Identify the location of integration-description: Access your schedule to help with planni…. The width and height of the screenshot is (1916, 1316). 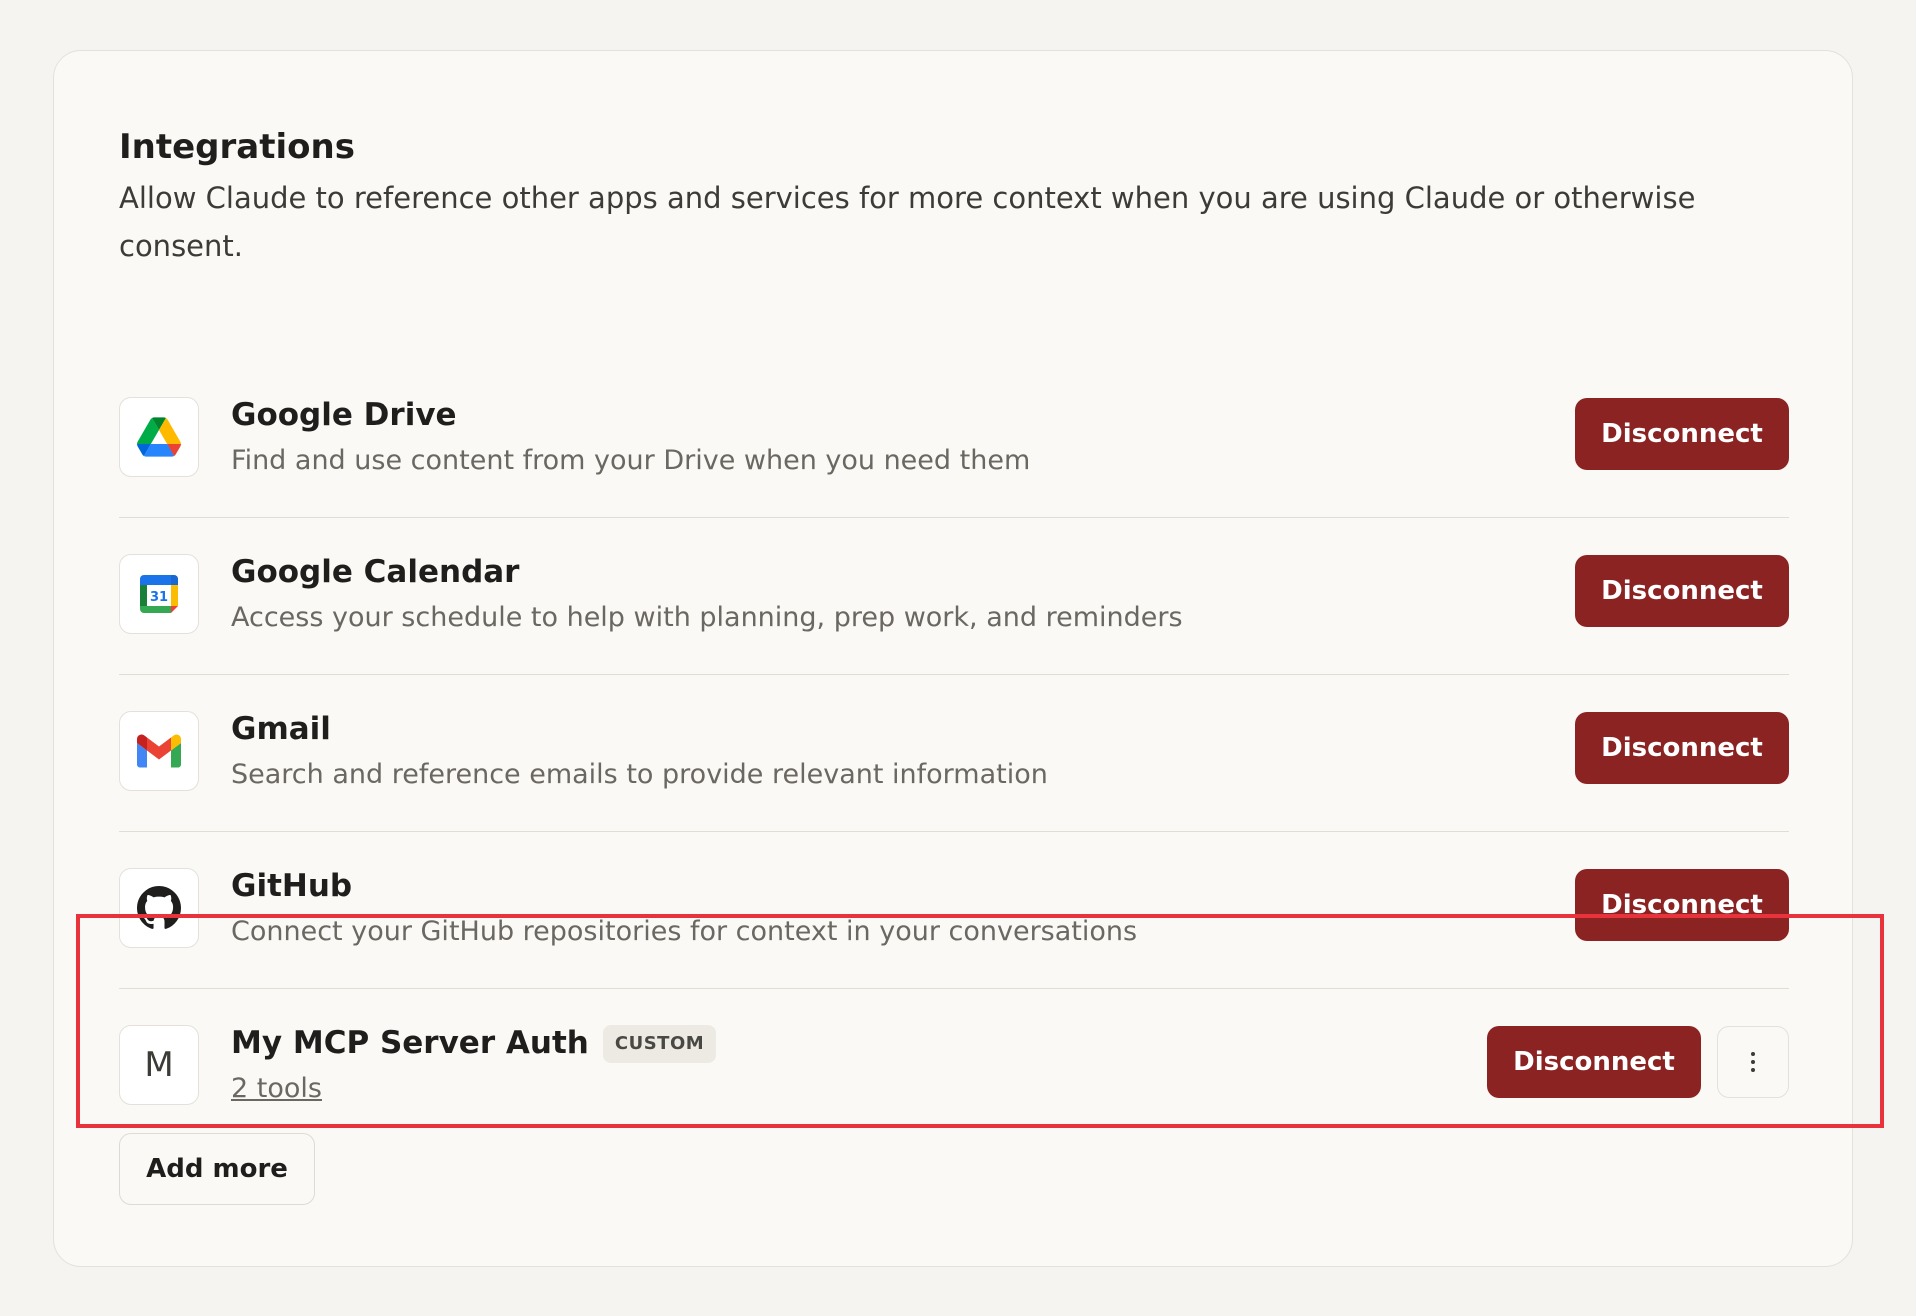
(707, 617).